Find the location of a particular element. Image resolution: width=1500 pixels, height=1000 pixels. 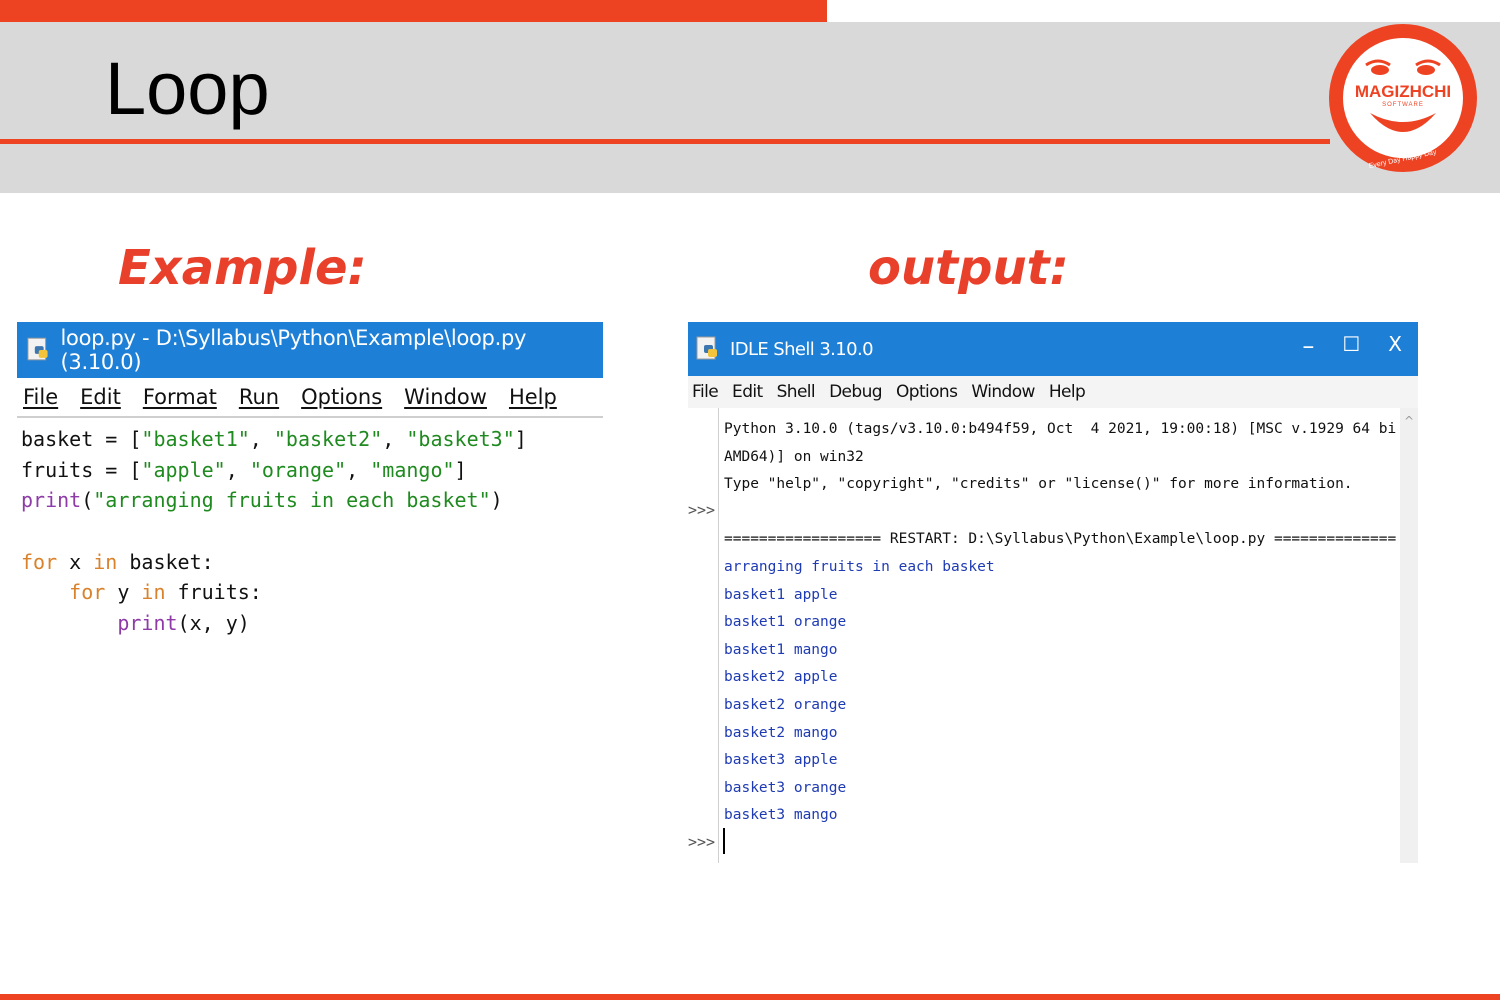

window-controls: – ☐ X is located at coordinates (1352, 346).